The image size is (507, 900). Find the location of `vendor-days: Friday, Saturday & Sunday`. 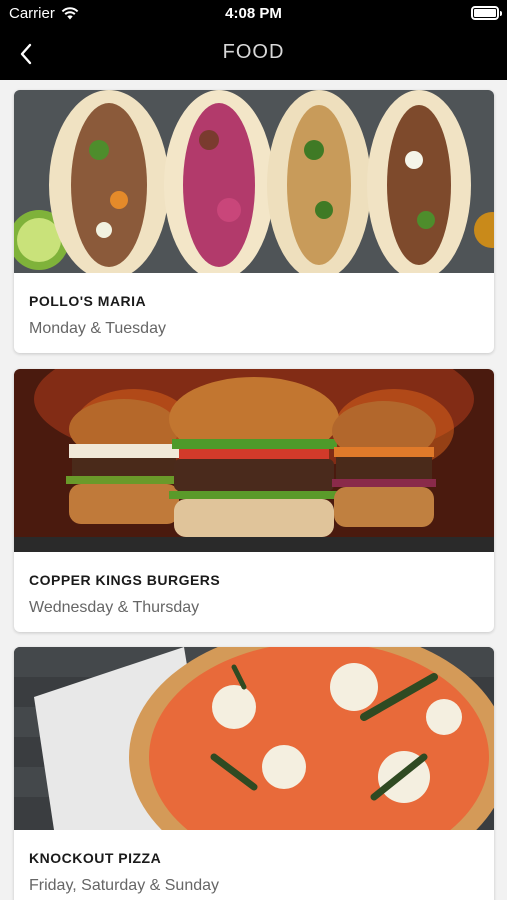

vendor-days: Friday, Saturday & Sunday is located at coordinates (124, 885).